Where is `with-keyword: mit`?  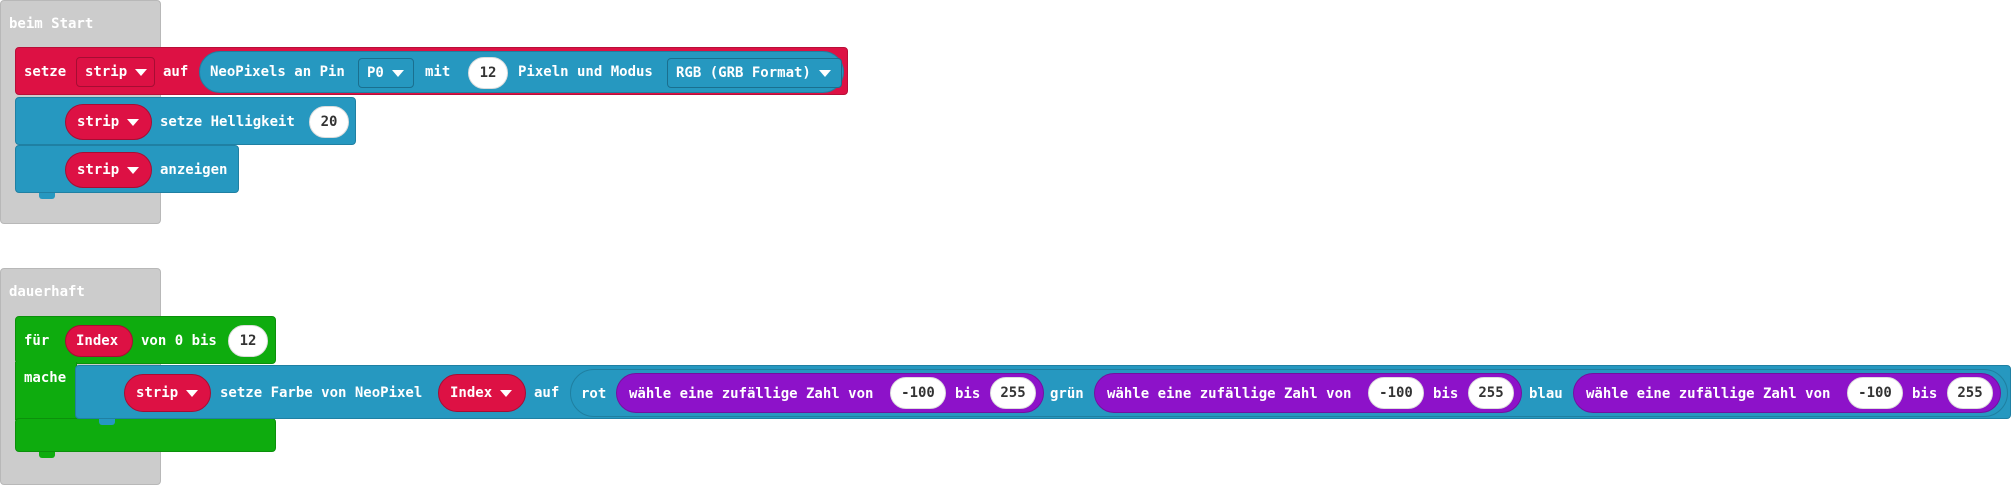
with-keyword: mit is located at coordinates (438, 72).